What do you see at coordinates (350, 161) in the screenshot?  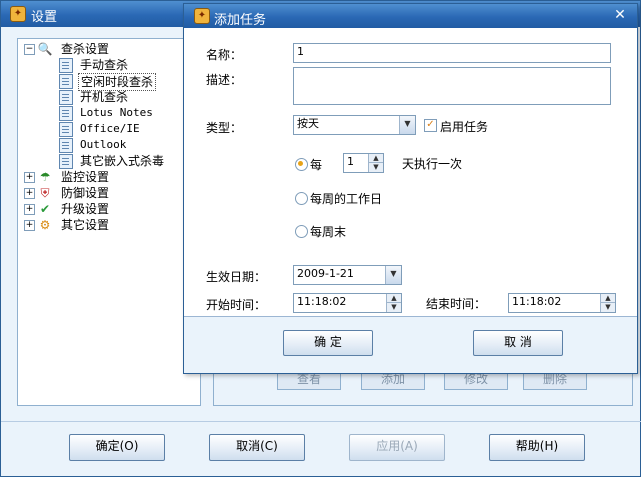 I see `days-value: 1` at bounding box center [350, 161].